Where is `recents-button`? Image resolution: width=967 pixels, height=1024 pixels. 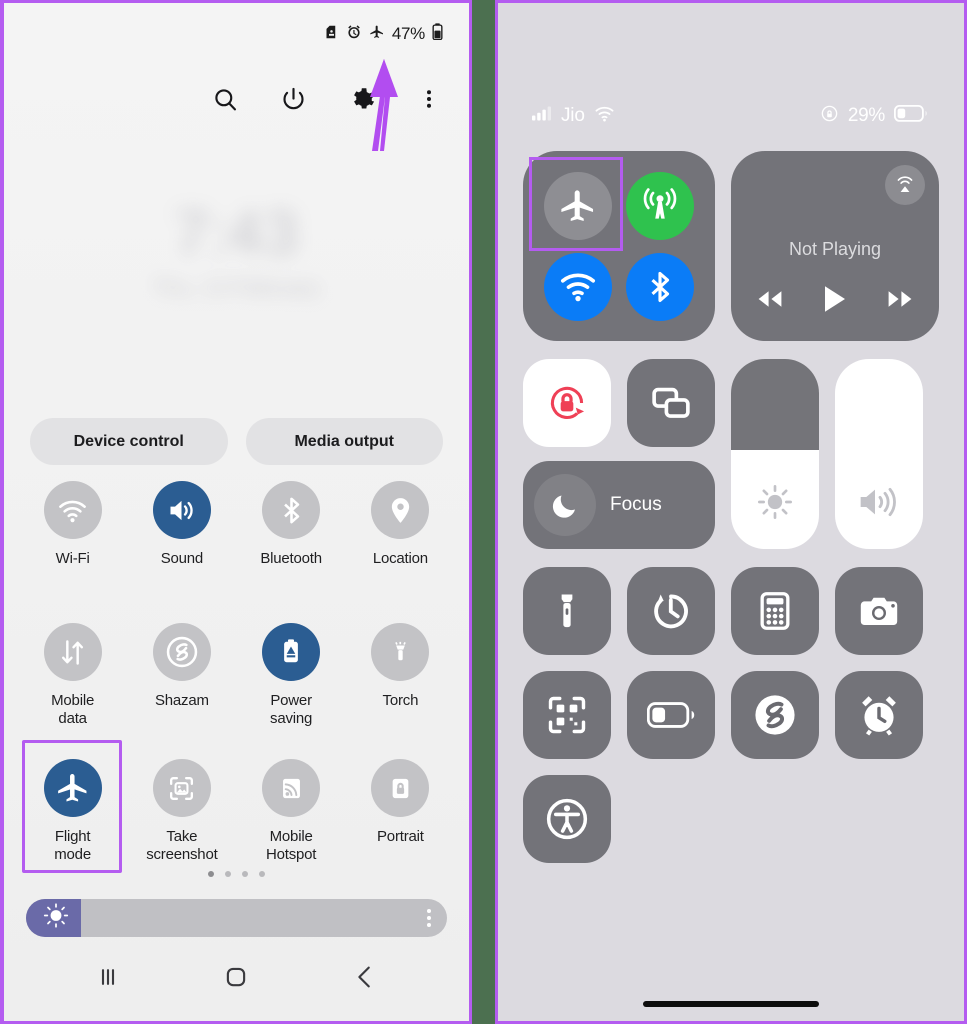 recents-button is located at coordinates (108, 977).